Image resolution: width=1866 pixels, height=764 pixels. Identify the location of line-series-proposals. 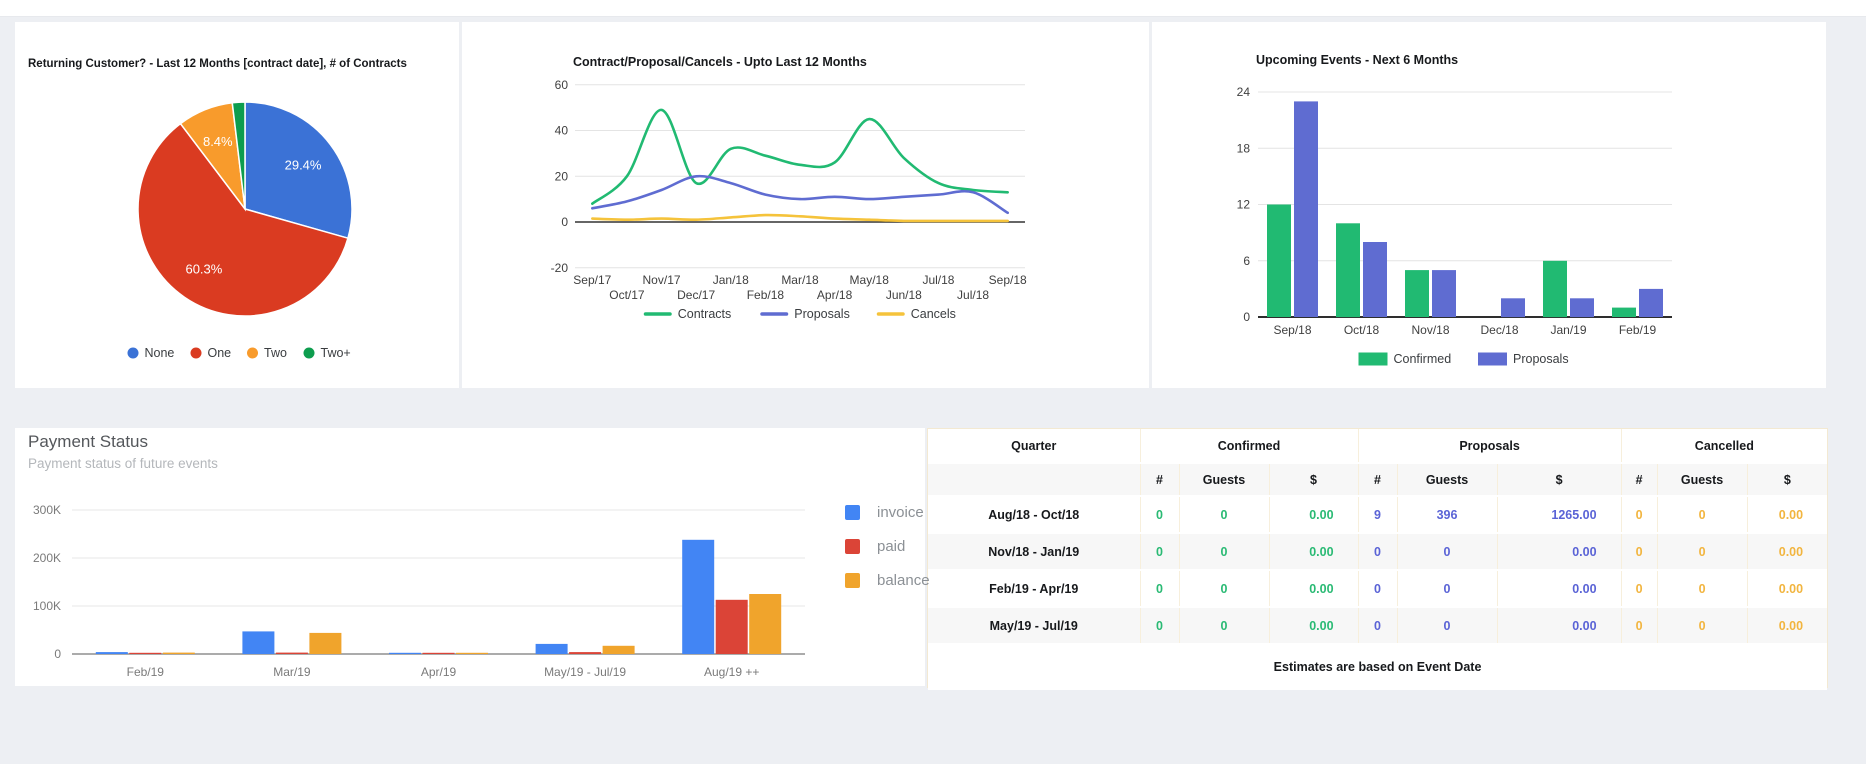
(800, 194).